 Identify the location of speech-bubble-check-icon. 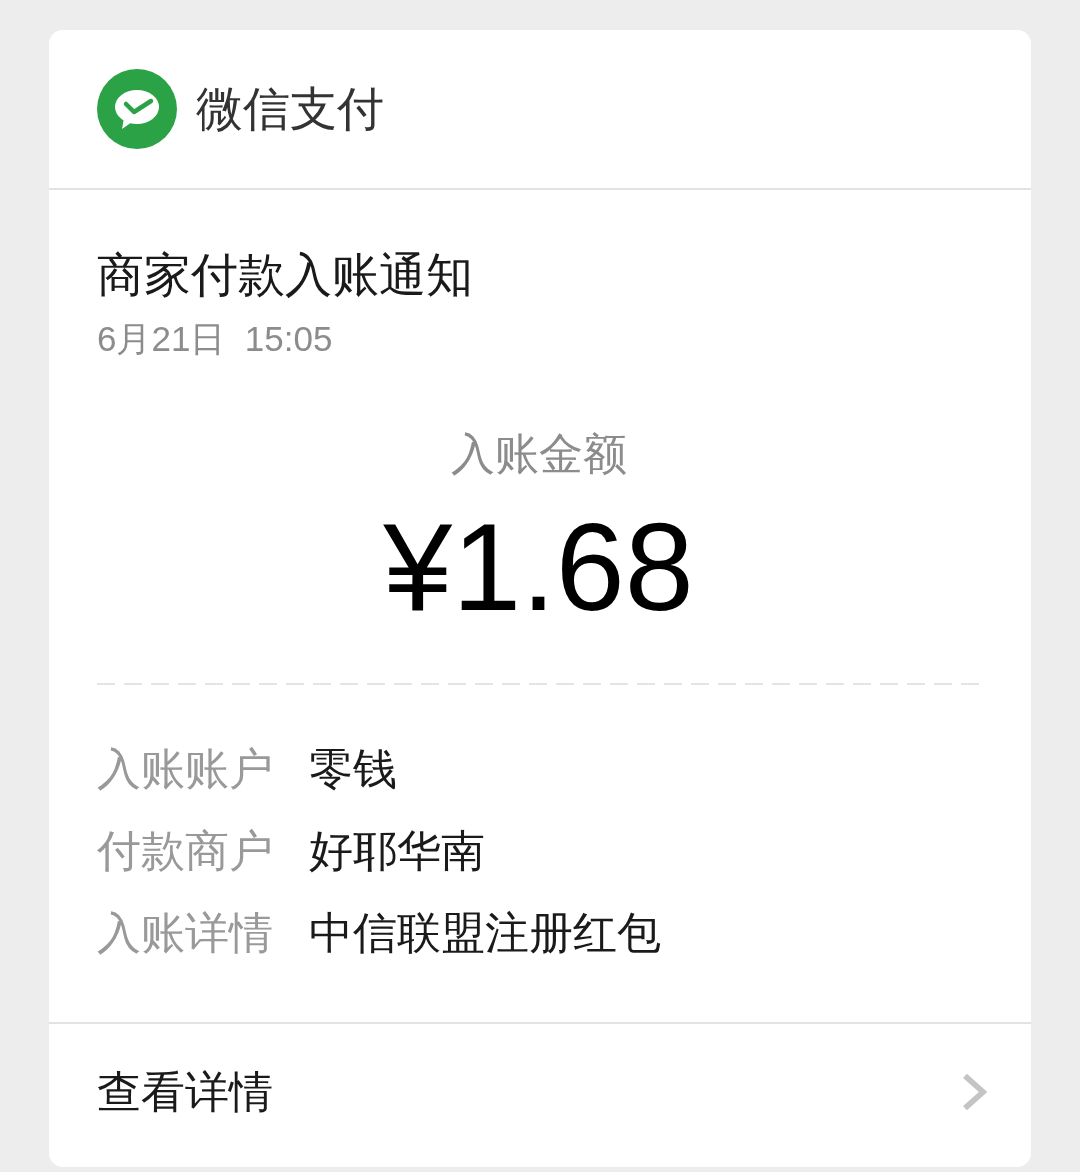
(137, 109).